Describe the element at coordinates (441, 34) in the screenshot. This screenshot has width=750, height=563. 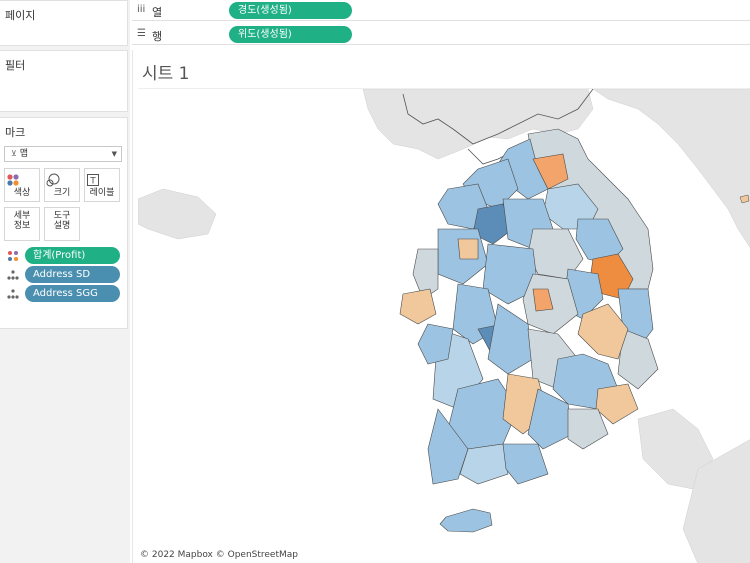
I see `rows-shelf: ☰ 행 위도(생성됨)` at that location.